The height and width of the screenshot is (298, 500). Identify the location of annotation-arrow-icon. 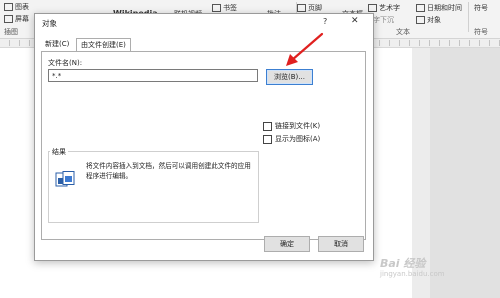
(305, 49).